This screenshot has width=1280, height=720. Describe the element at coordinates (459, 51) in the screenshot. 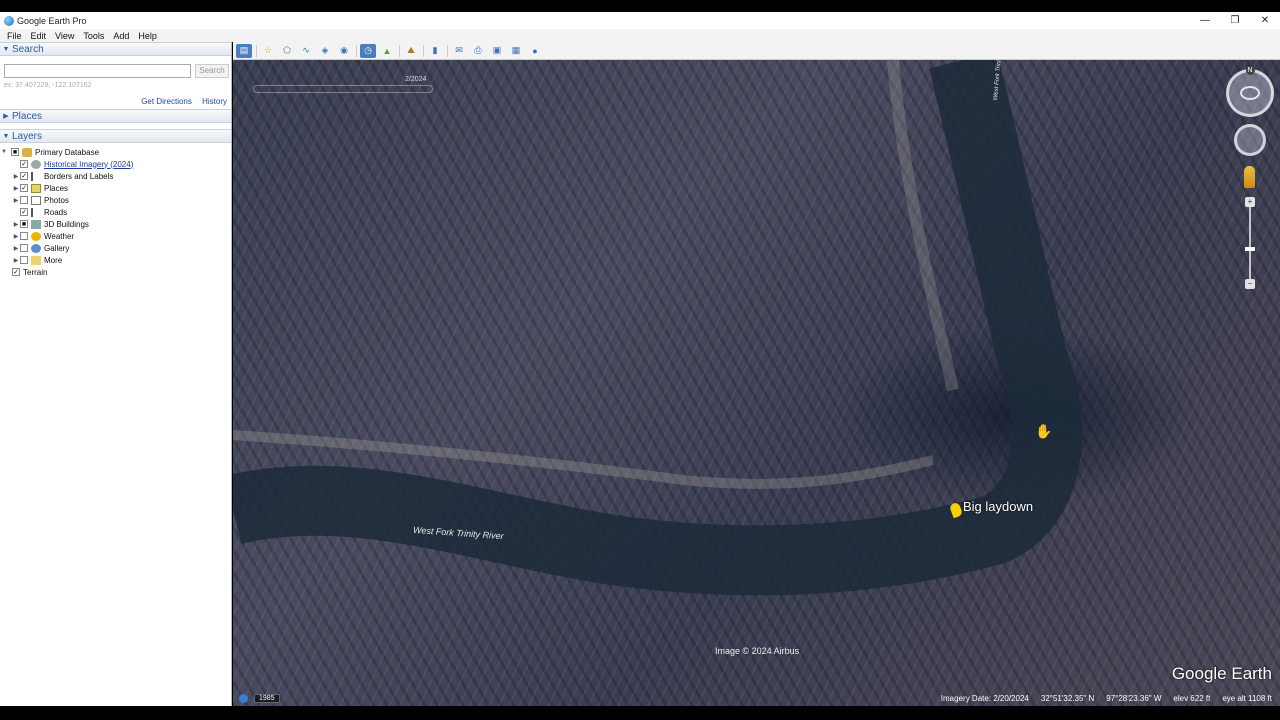

I see `email-icon: ✉` at that location.